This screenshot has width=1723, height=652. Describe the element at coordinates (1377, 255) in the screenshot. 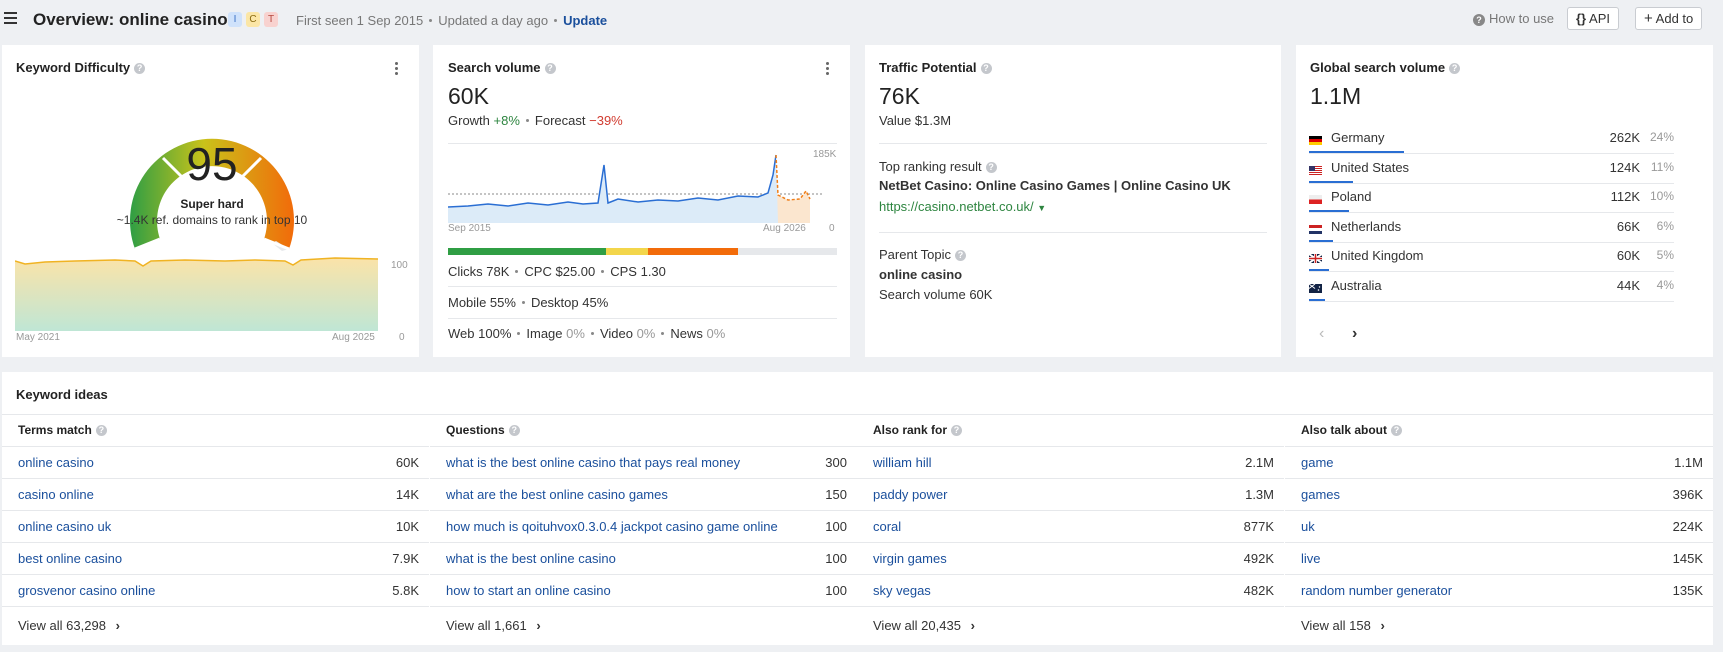

I see `country-name: United Kingdom` at that location.